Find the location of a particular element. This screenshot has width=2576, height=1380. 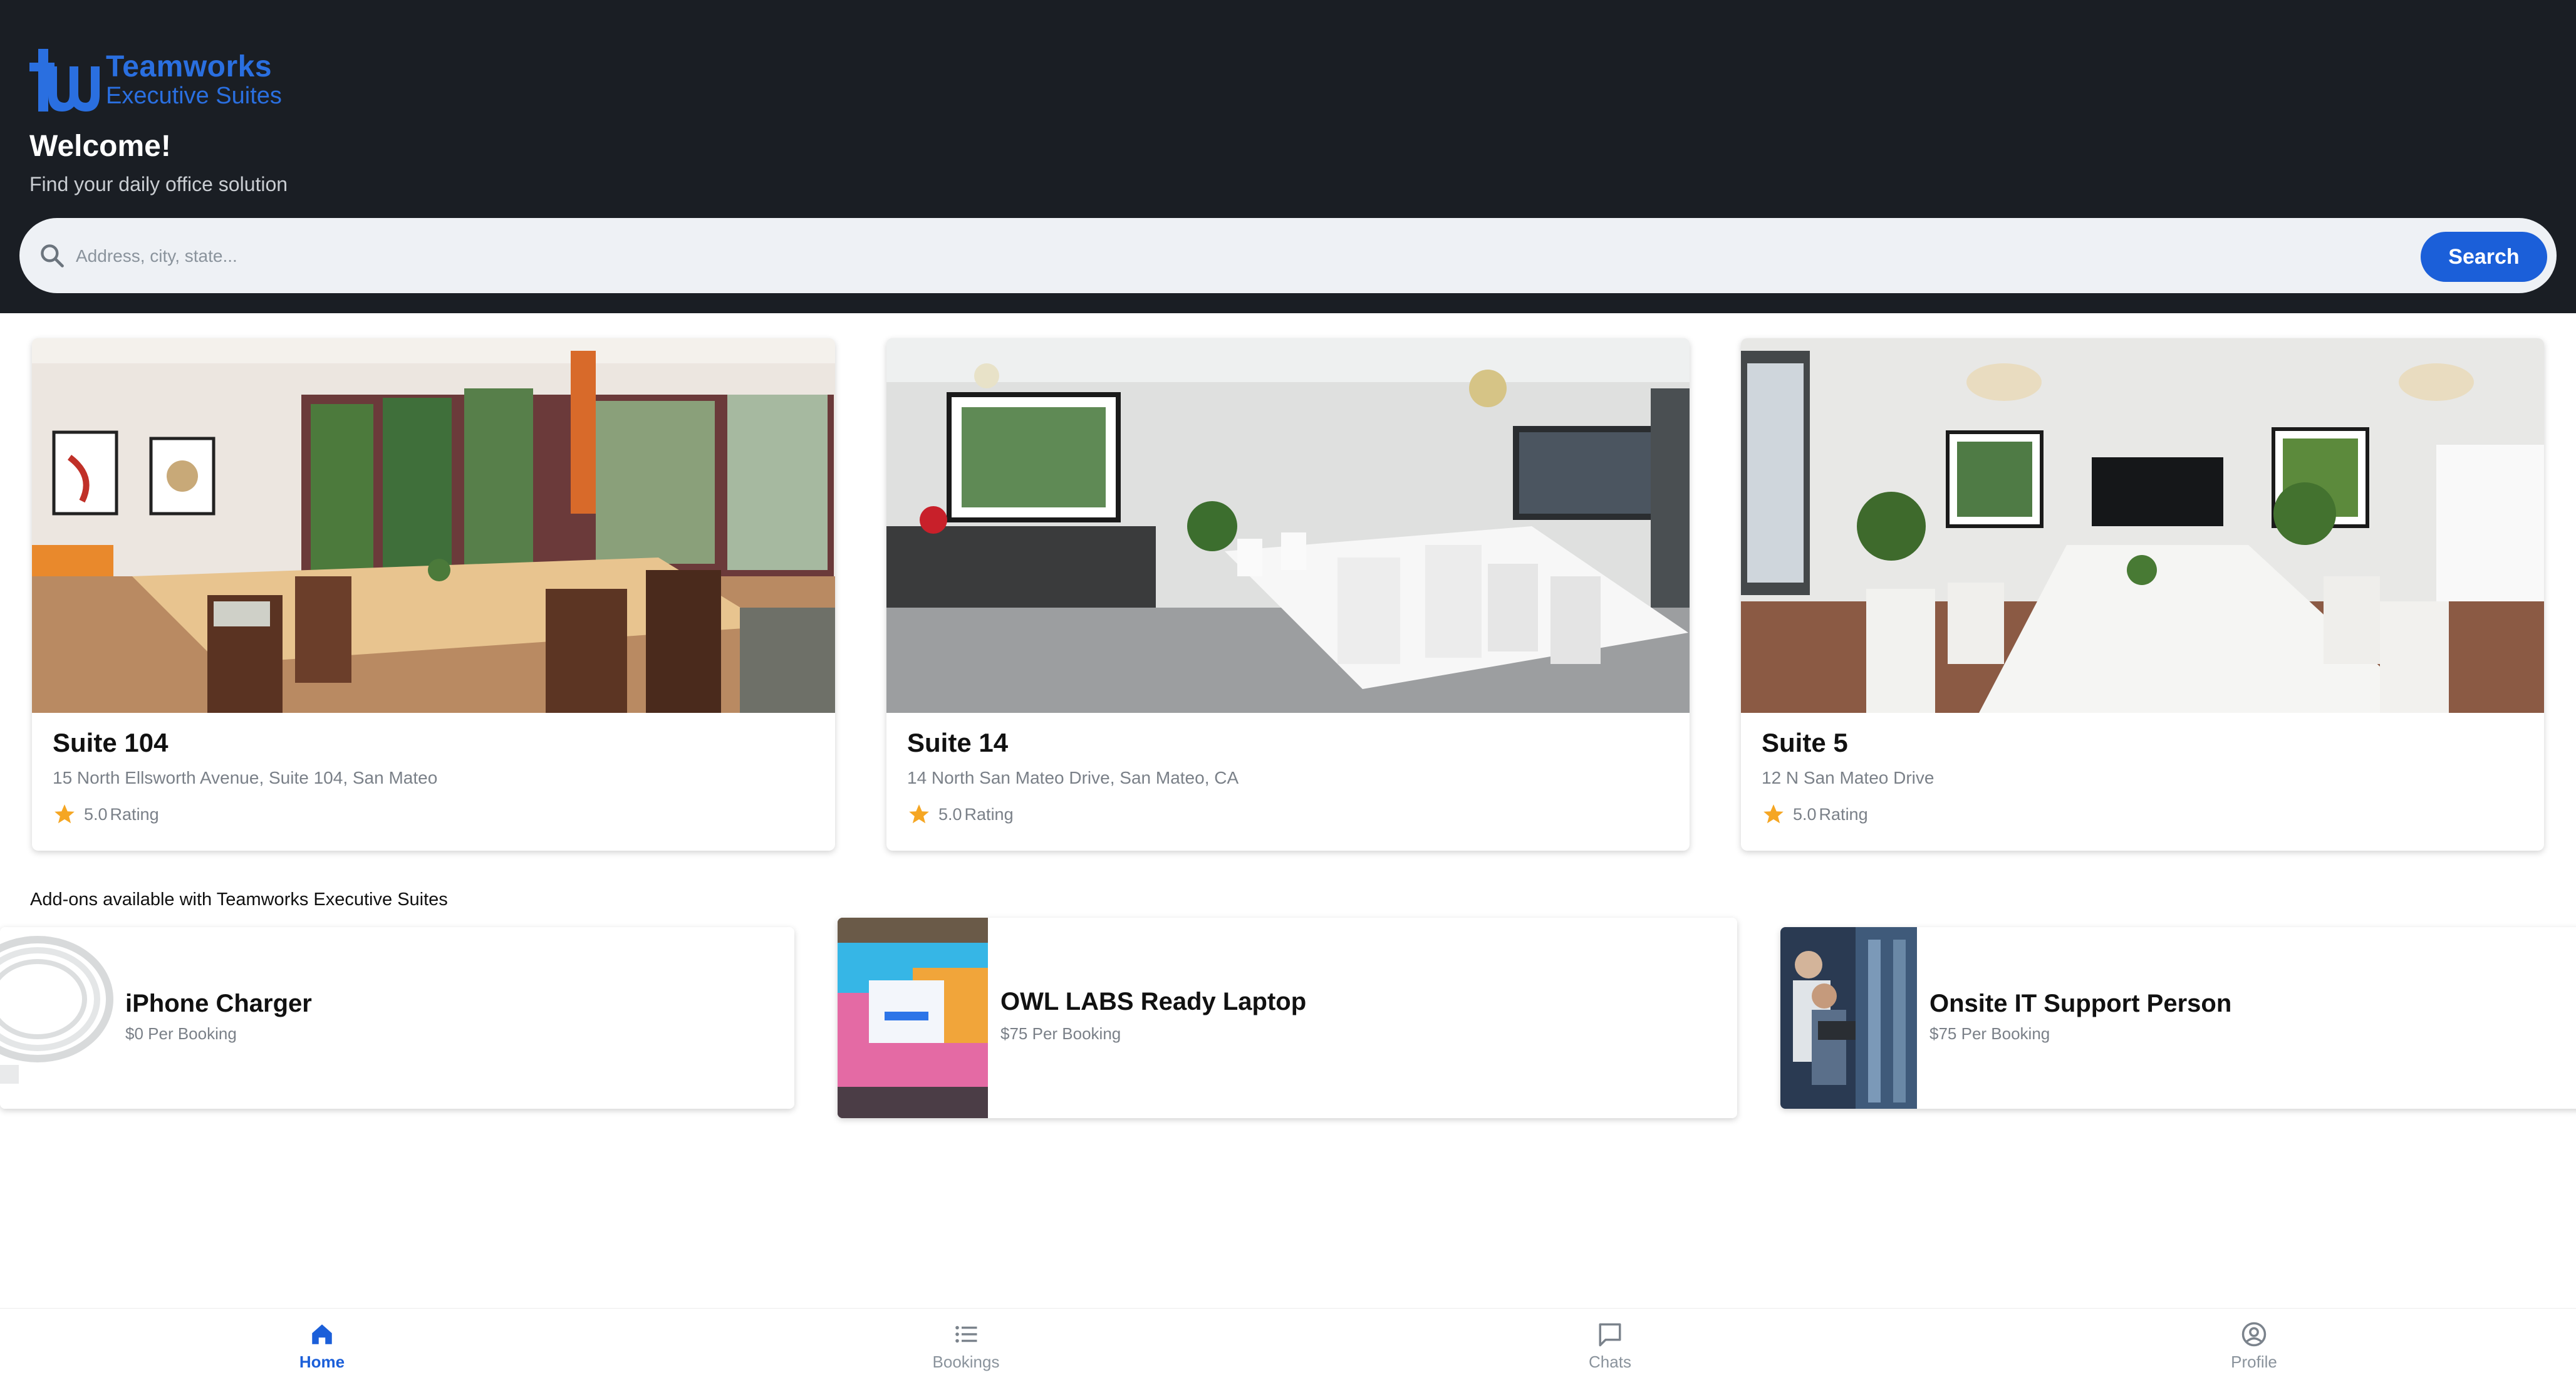

list-icon is located at coordinates (966, 1334).